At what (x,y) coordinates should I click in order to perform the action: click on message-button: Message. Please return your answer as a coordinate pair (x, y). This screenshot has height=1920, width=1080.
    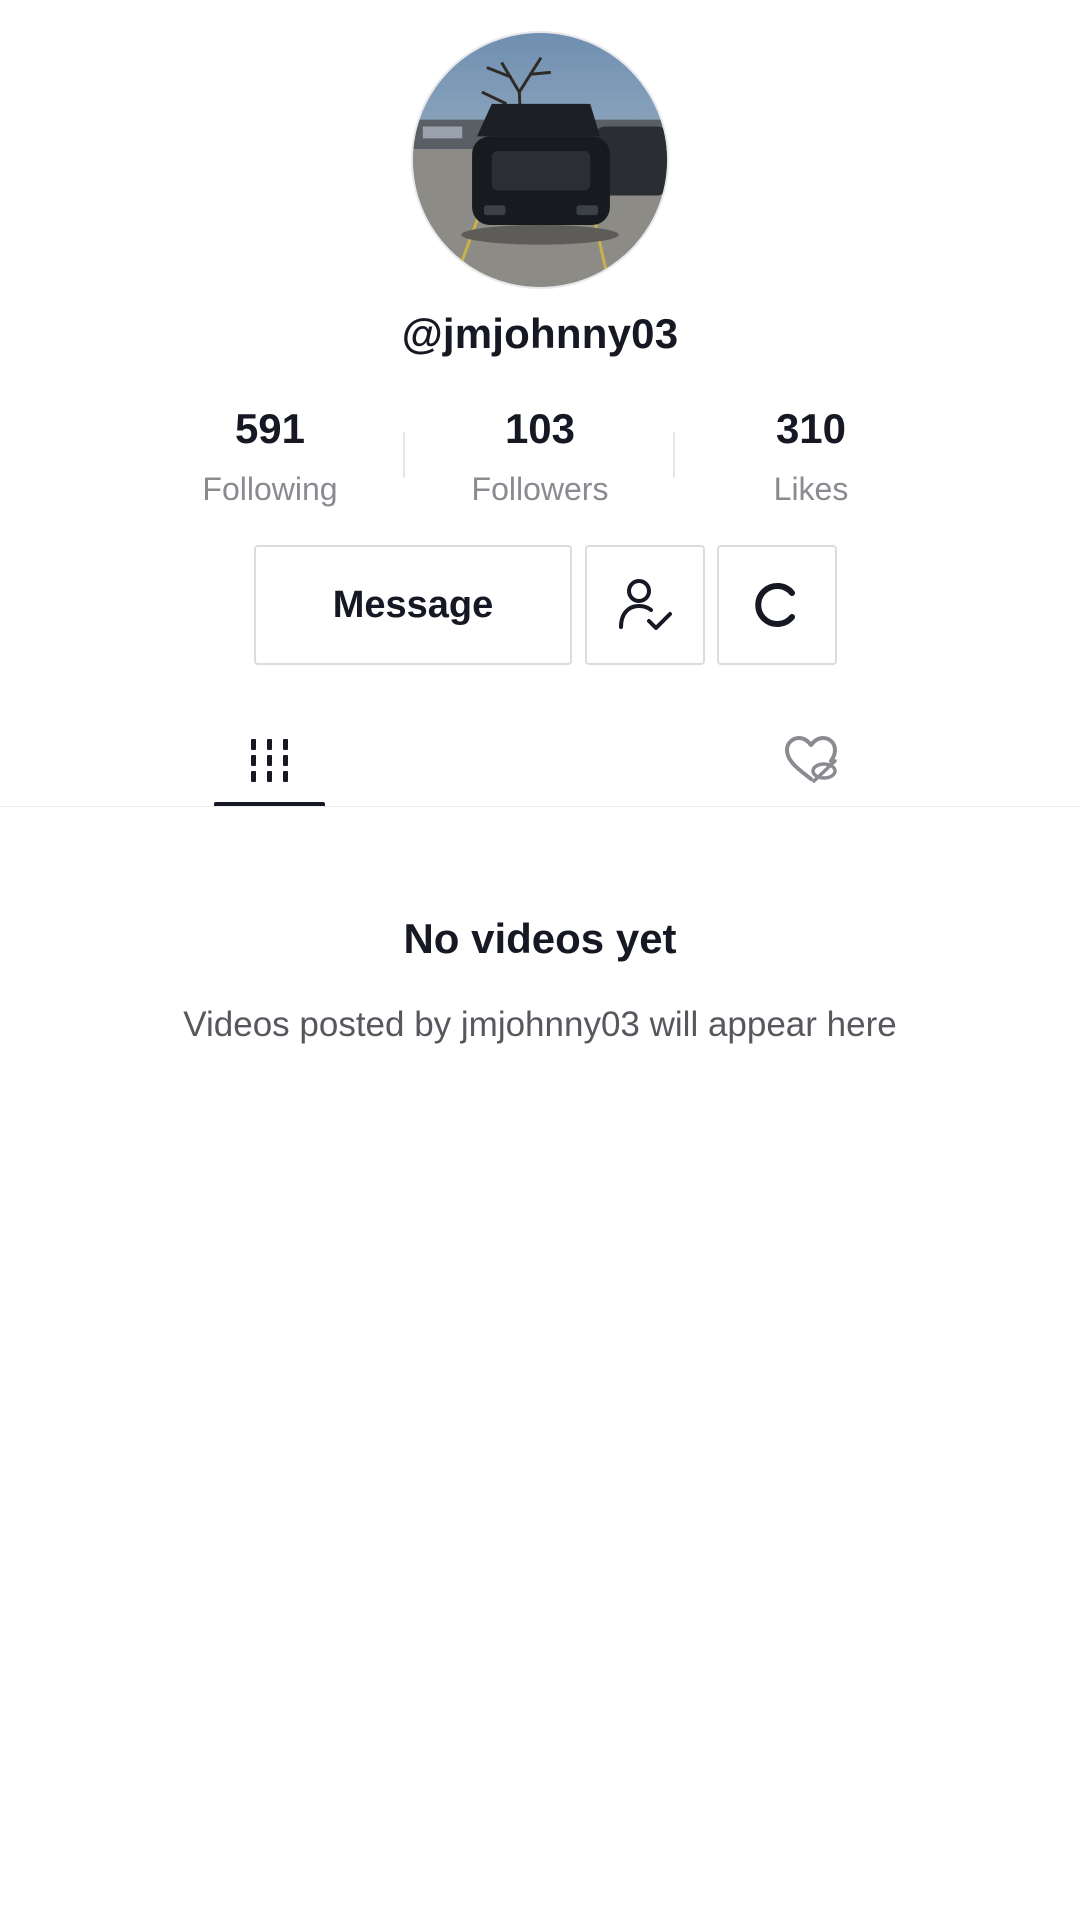
    Looking at the image, I should click on (413, 605).